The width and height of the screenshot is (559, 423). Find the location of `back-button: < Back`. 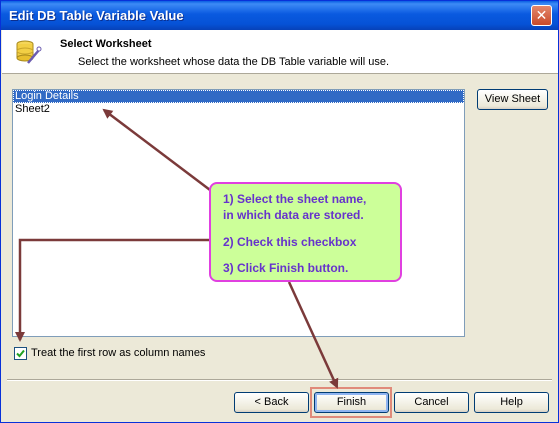

back-button: < Back is located at coordinates (271, 402).